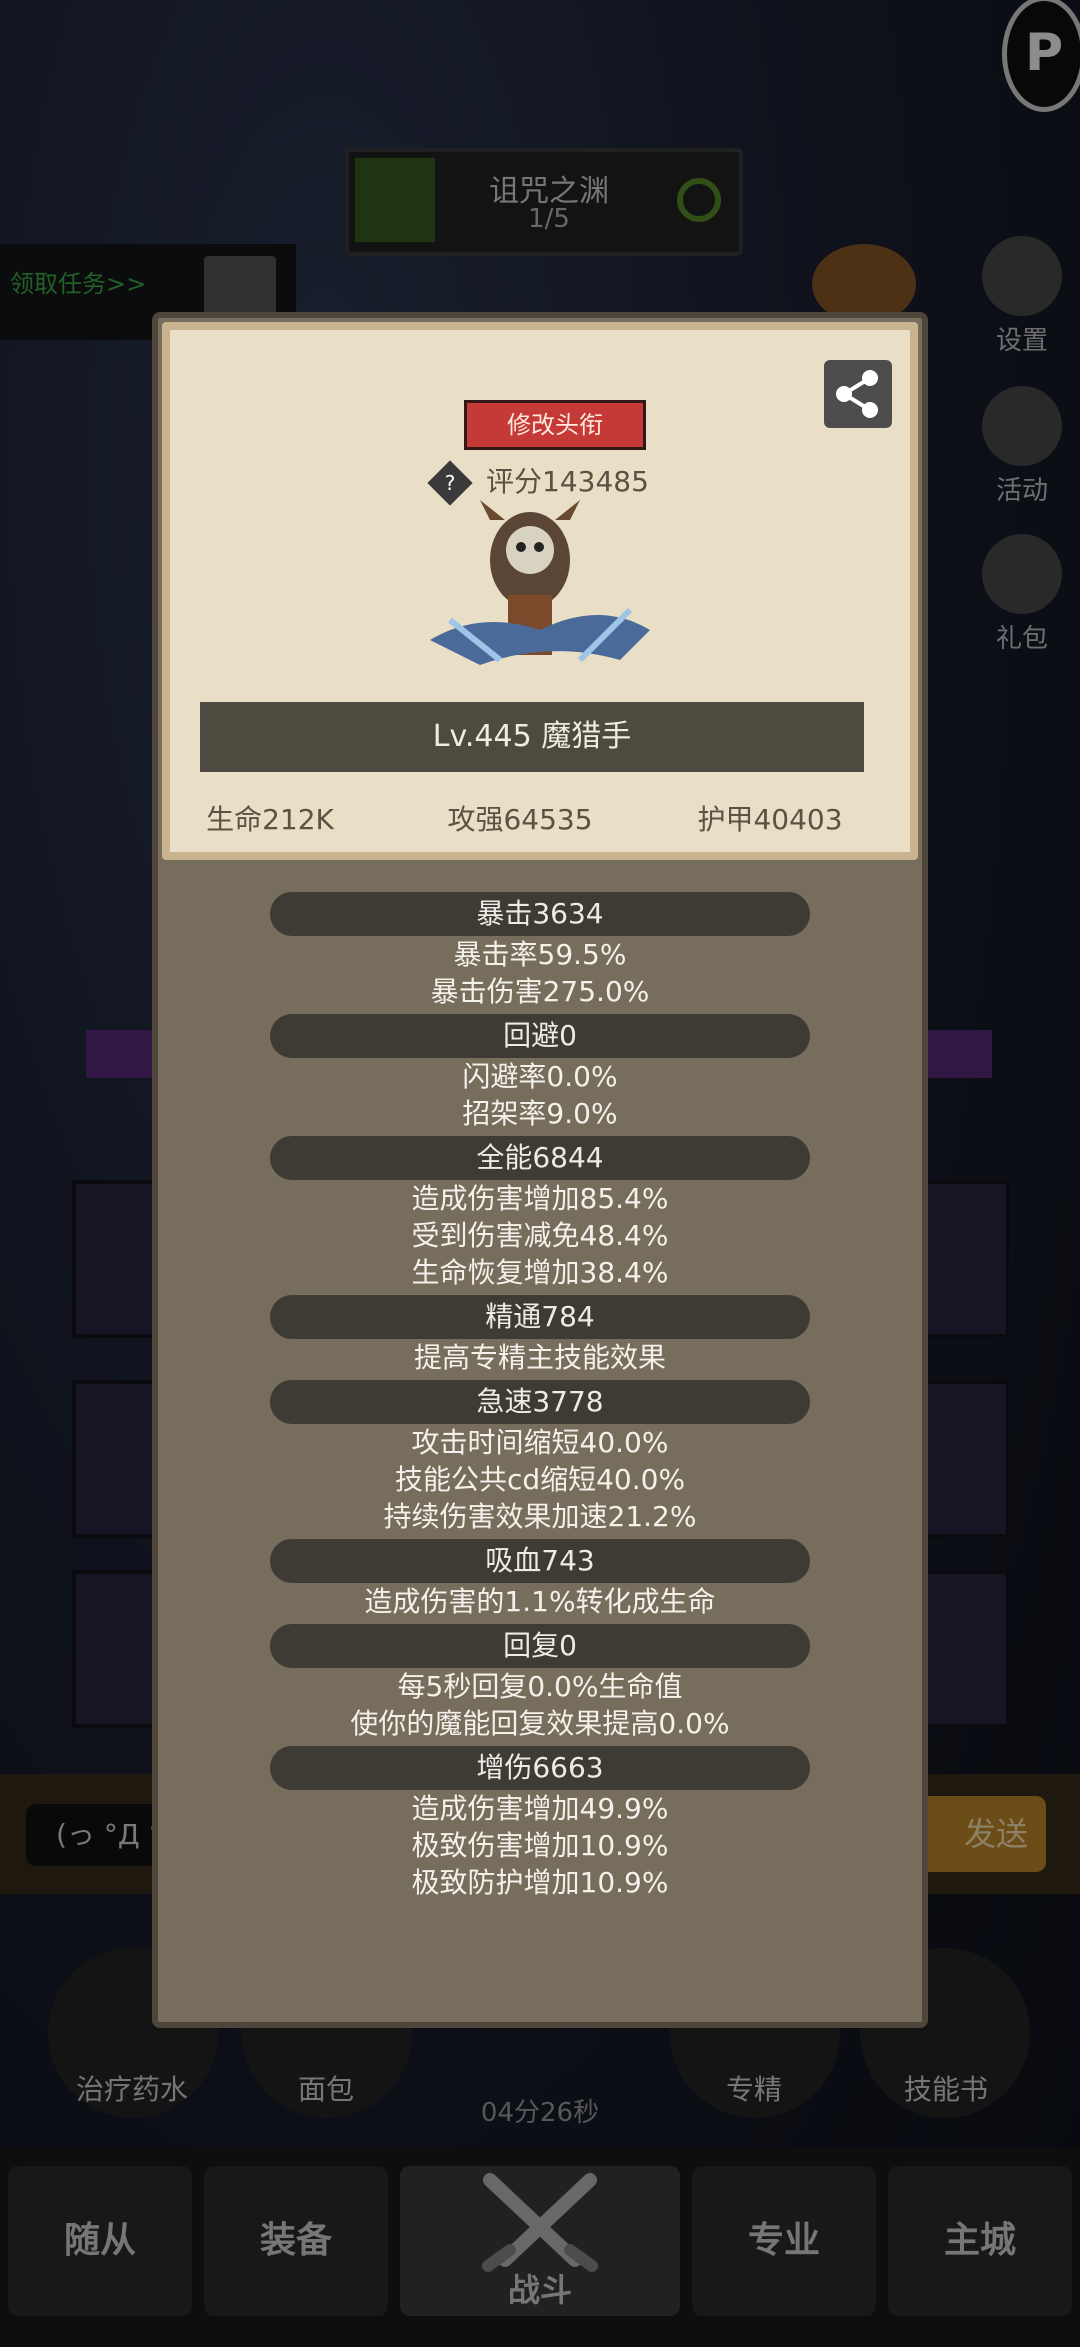 The image size is (1080, 2347). What do you see at coordinates (540, 1845) in the screenshot?
I see `stat-line: 极致伤害增加10.9%` at bounding box center [540, 1845].